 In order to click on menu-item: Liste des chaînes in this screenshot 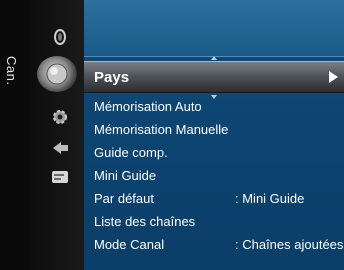, I will do `click(219, 222)`.